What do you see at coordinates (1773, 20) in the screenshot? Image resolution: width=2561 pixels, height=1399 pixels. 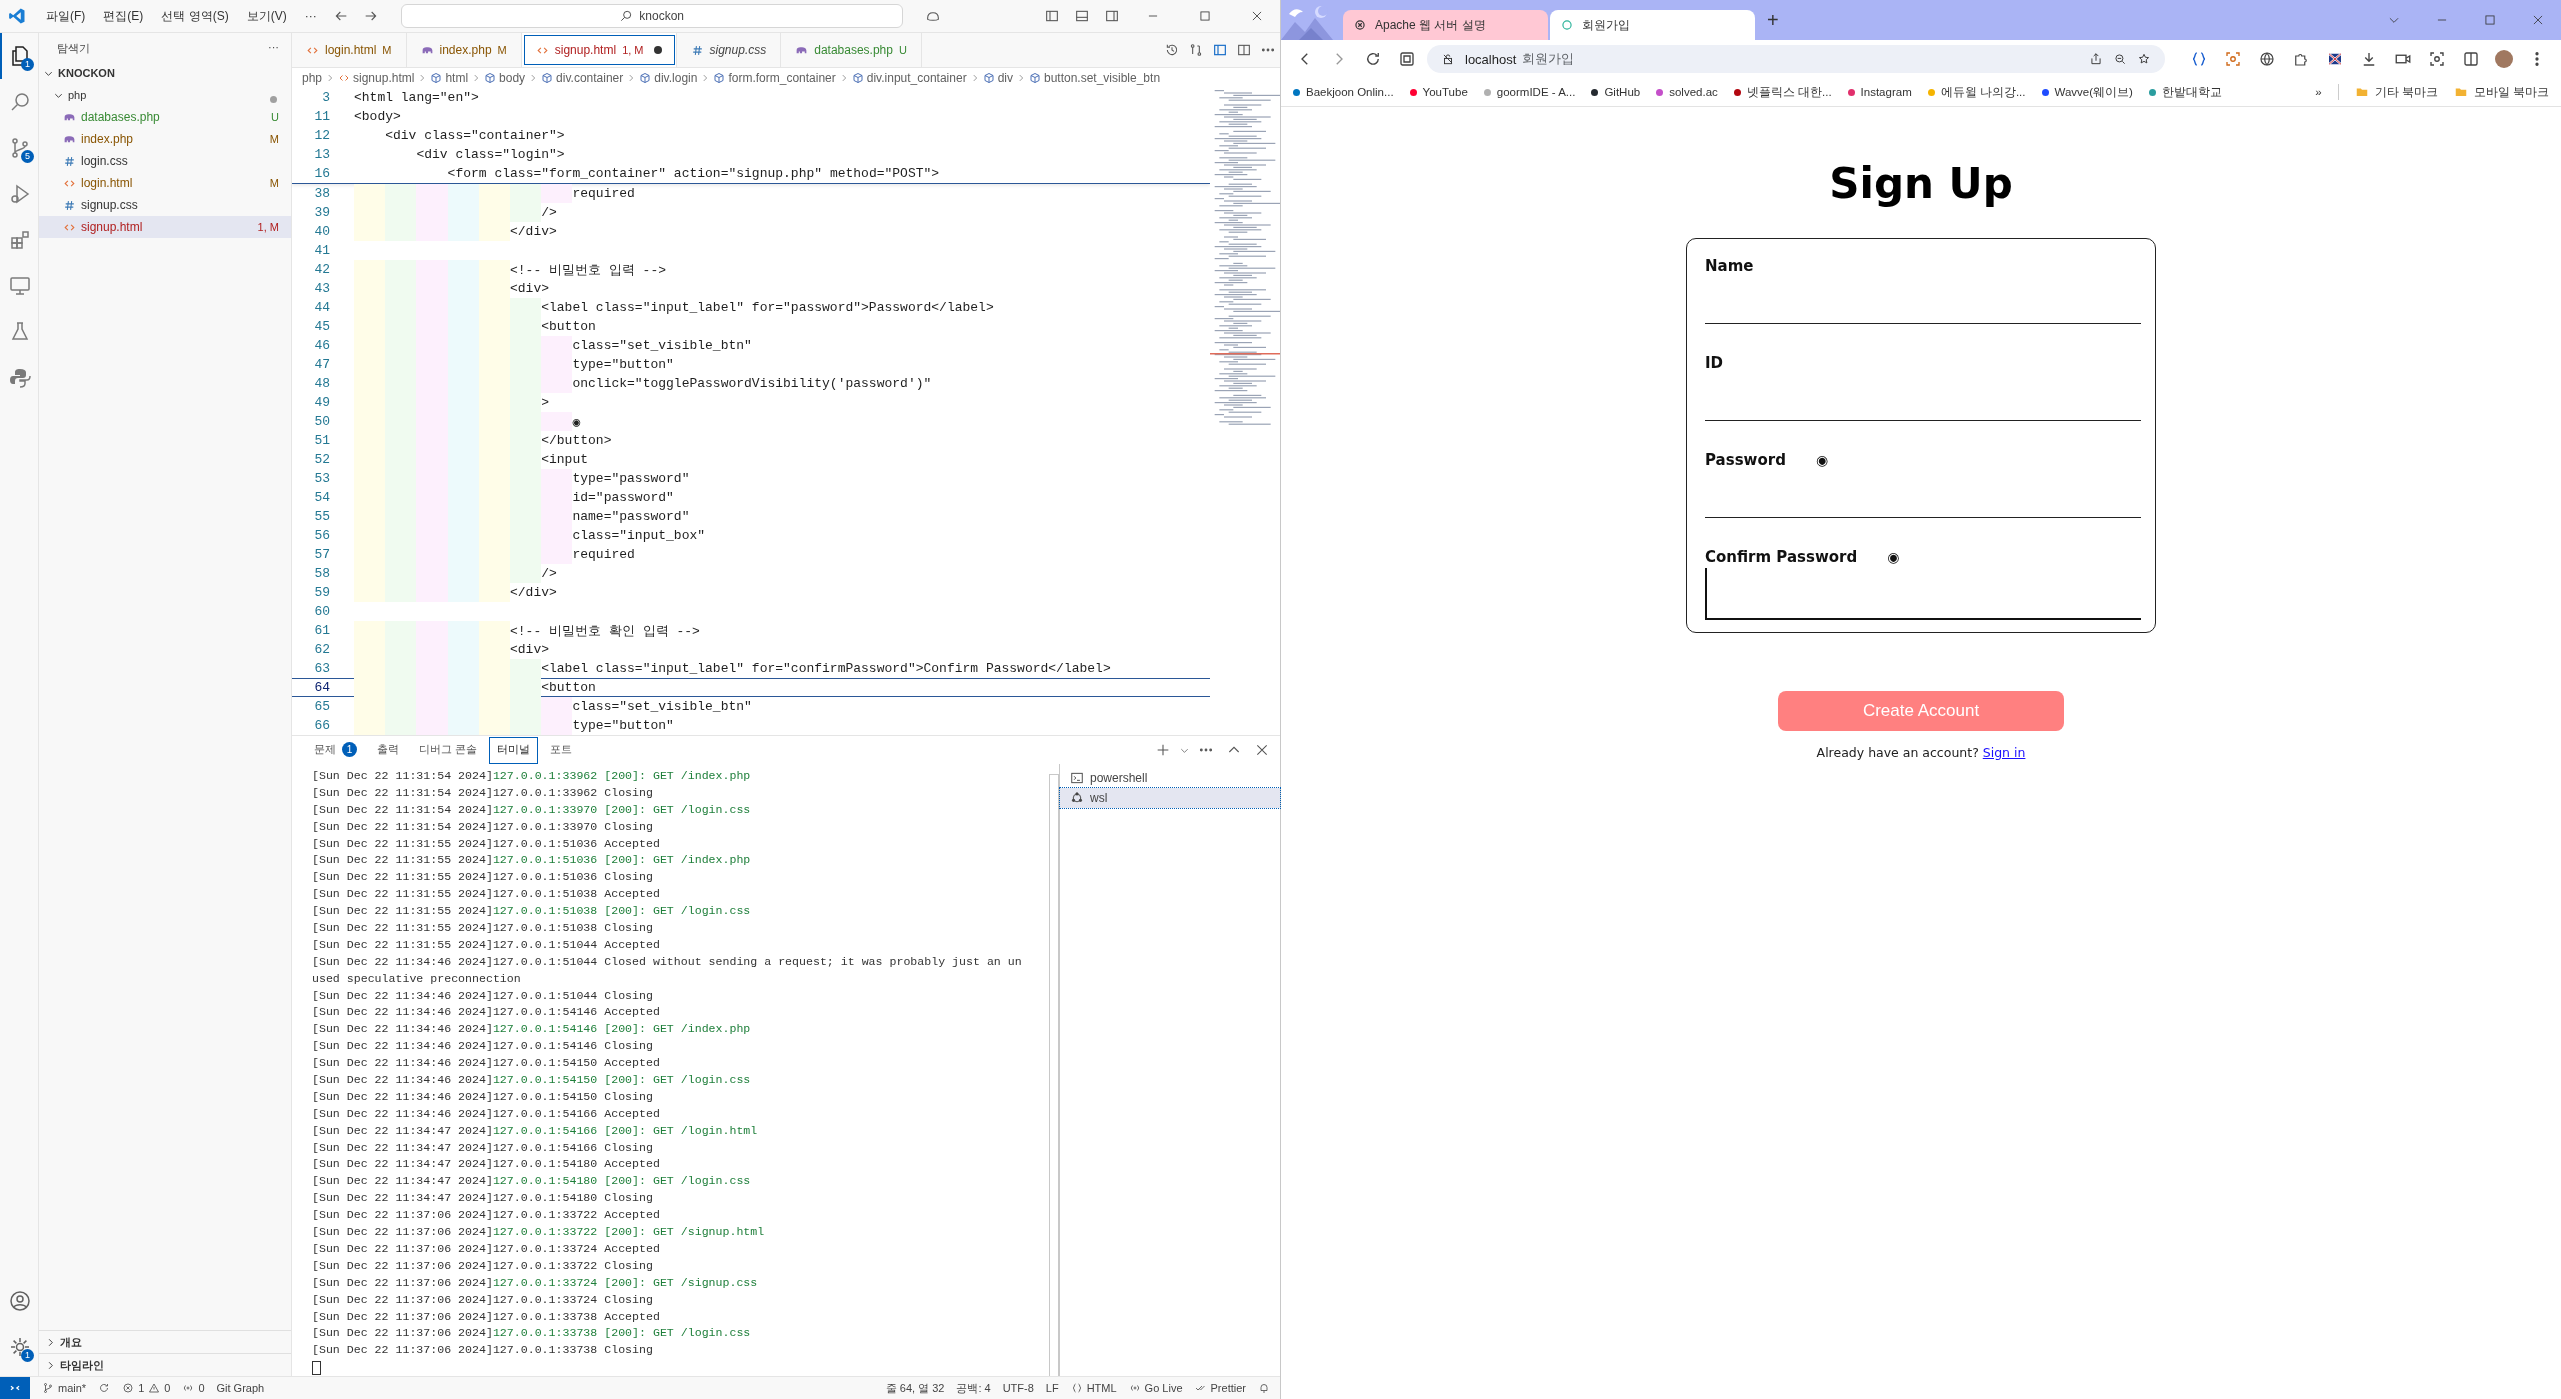 I see `new-tab-button: +` at bounding box center [1773, 20].